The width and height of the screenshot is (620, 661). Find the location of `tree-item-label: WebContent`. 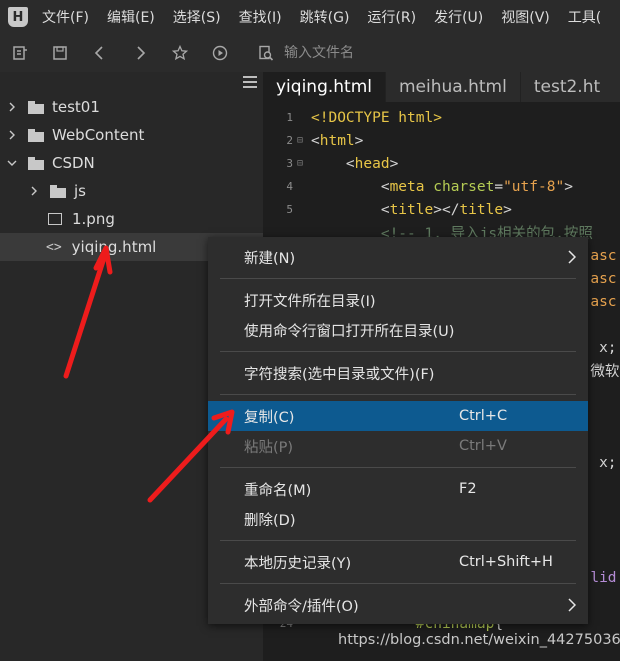

tree-item-label: WebContent is located at coordinates (98, 135).